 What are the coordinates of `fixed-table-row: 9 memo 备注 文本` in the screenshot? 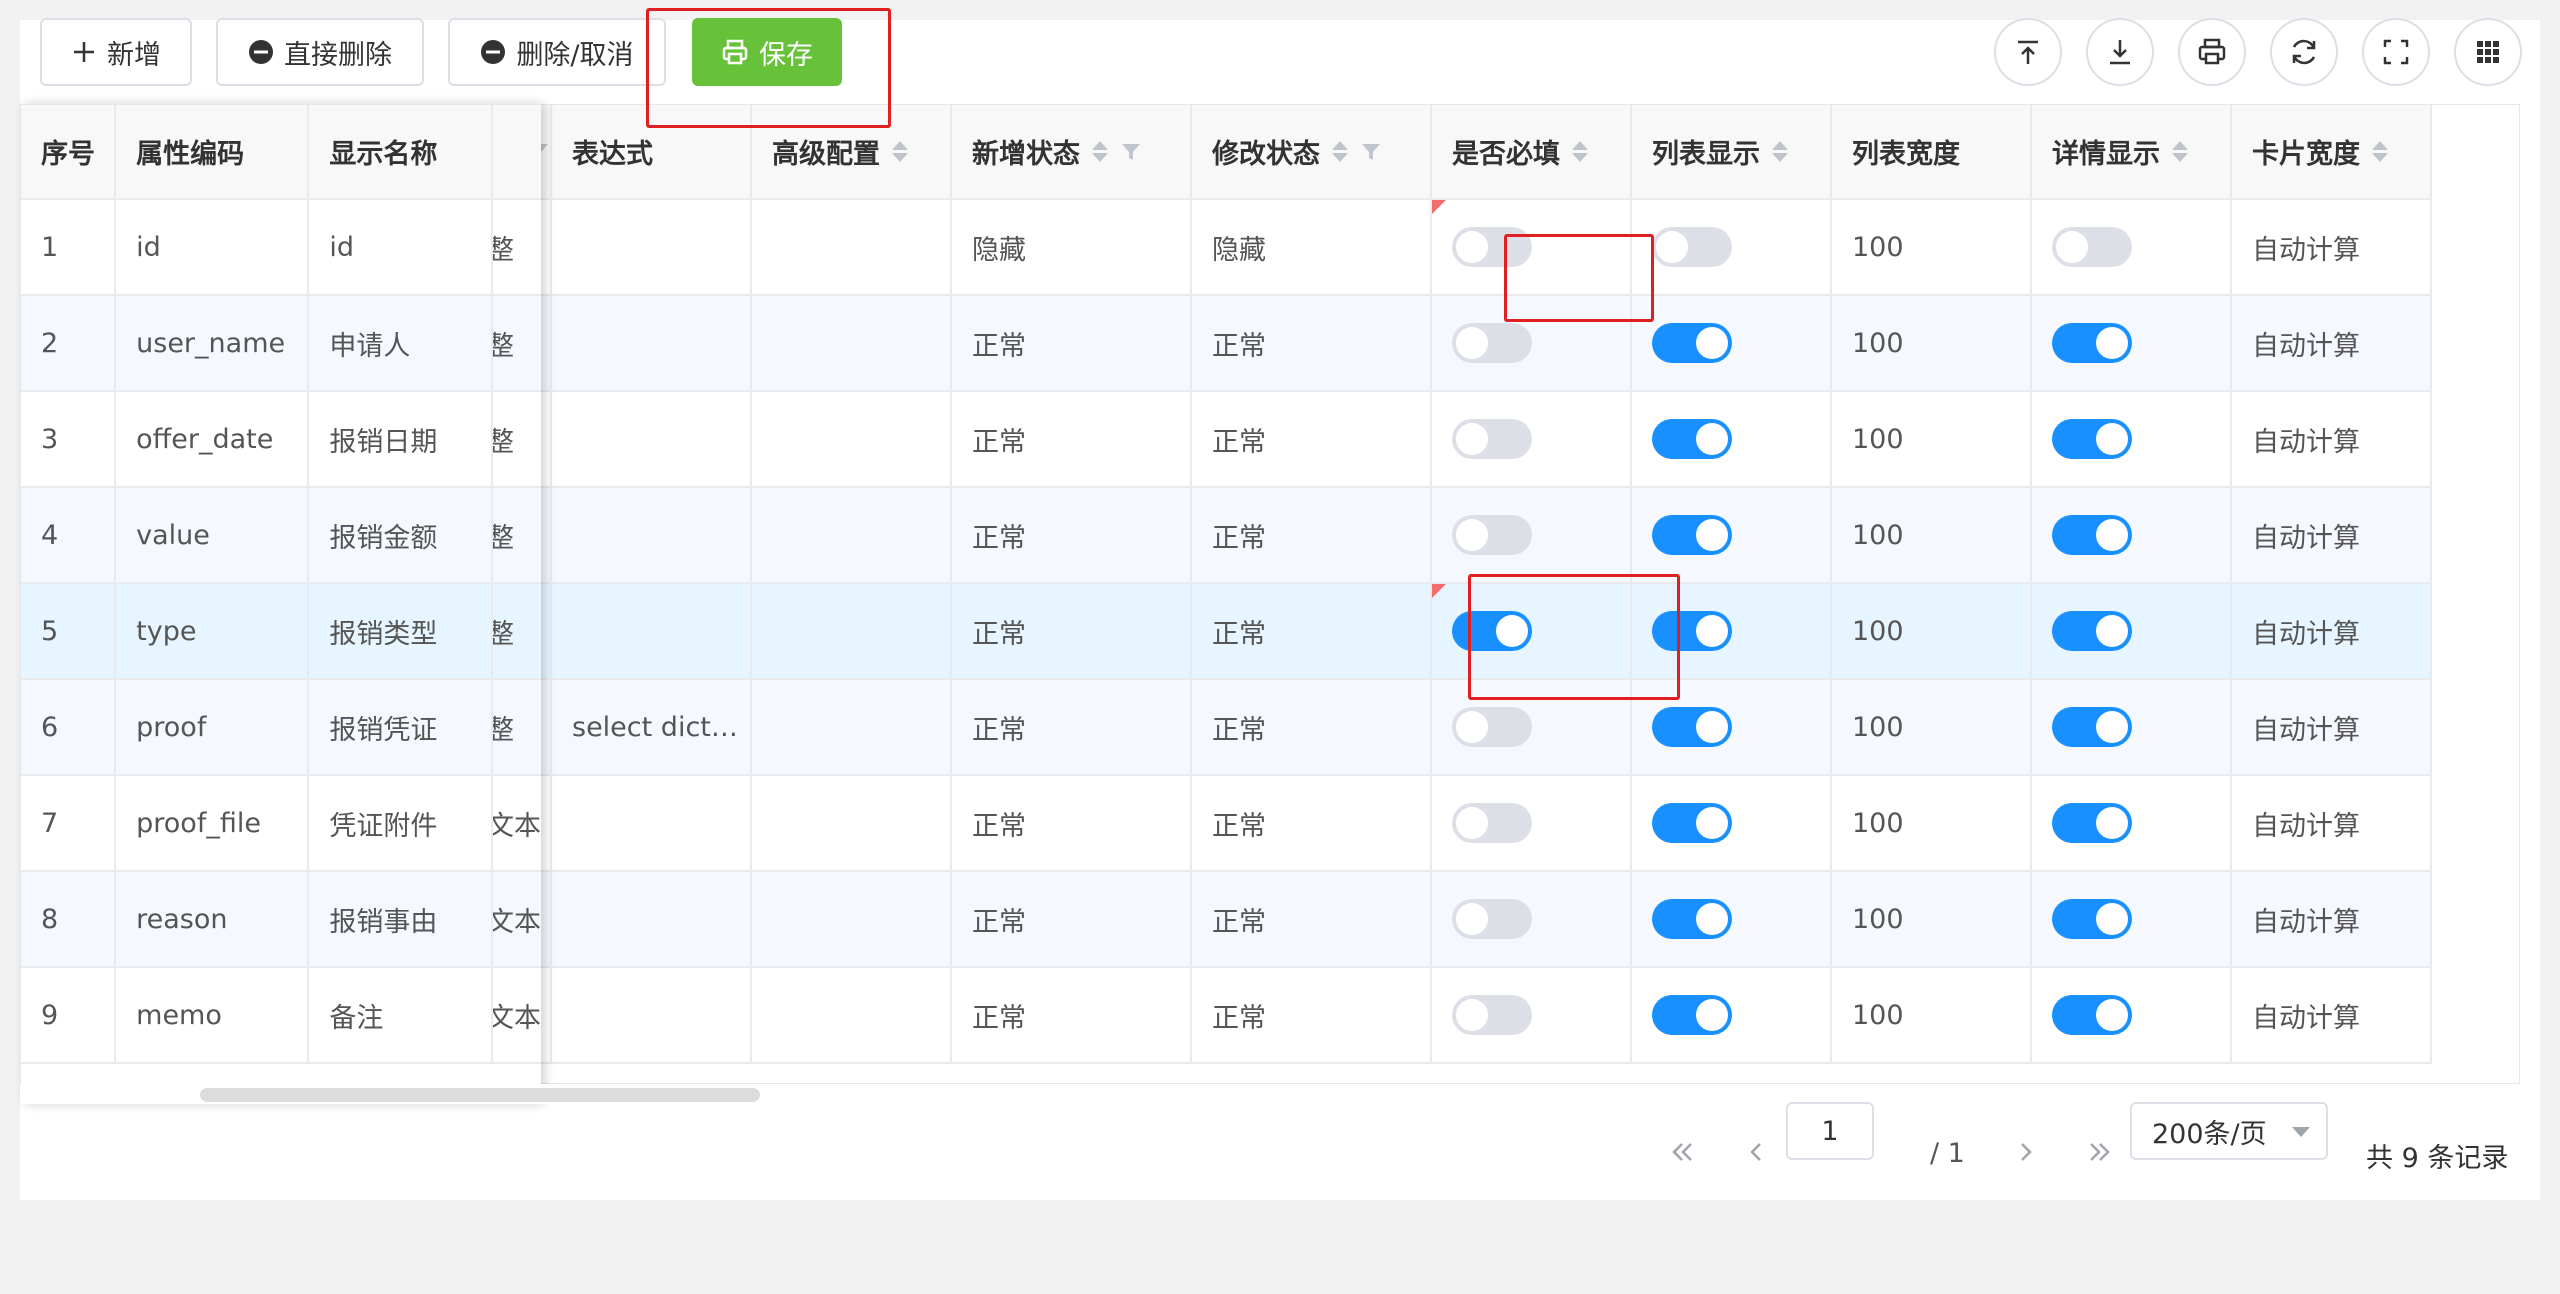 It's located at (281, 1015).